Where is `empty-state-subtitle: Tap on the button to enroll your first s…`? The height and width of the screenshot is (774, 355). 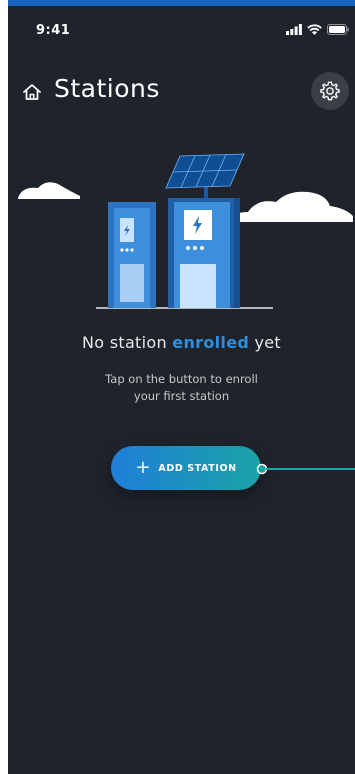
empty-state-subtitle: Tap on the button to enroll your first s… is located at coordinates (181, 388).